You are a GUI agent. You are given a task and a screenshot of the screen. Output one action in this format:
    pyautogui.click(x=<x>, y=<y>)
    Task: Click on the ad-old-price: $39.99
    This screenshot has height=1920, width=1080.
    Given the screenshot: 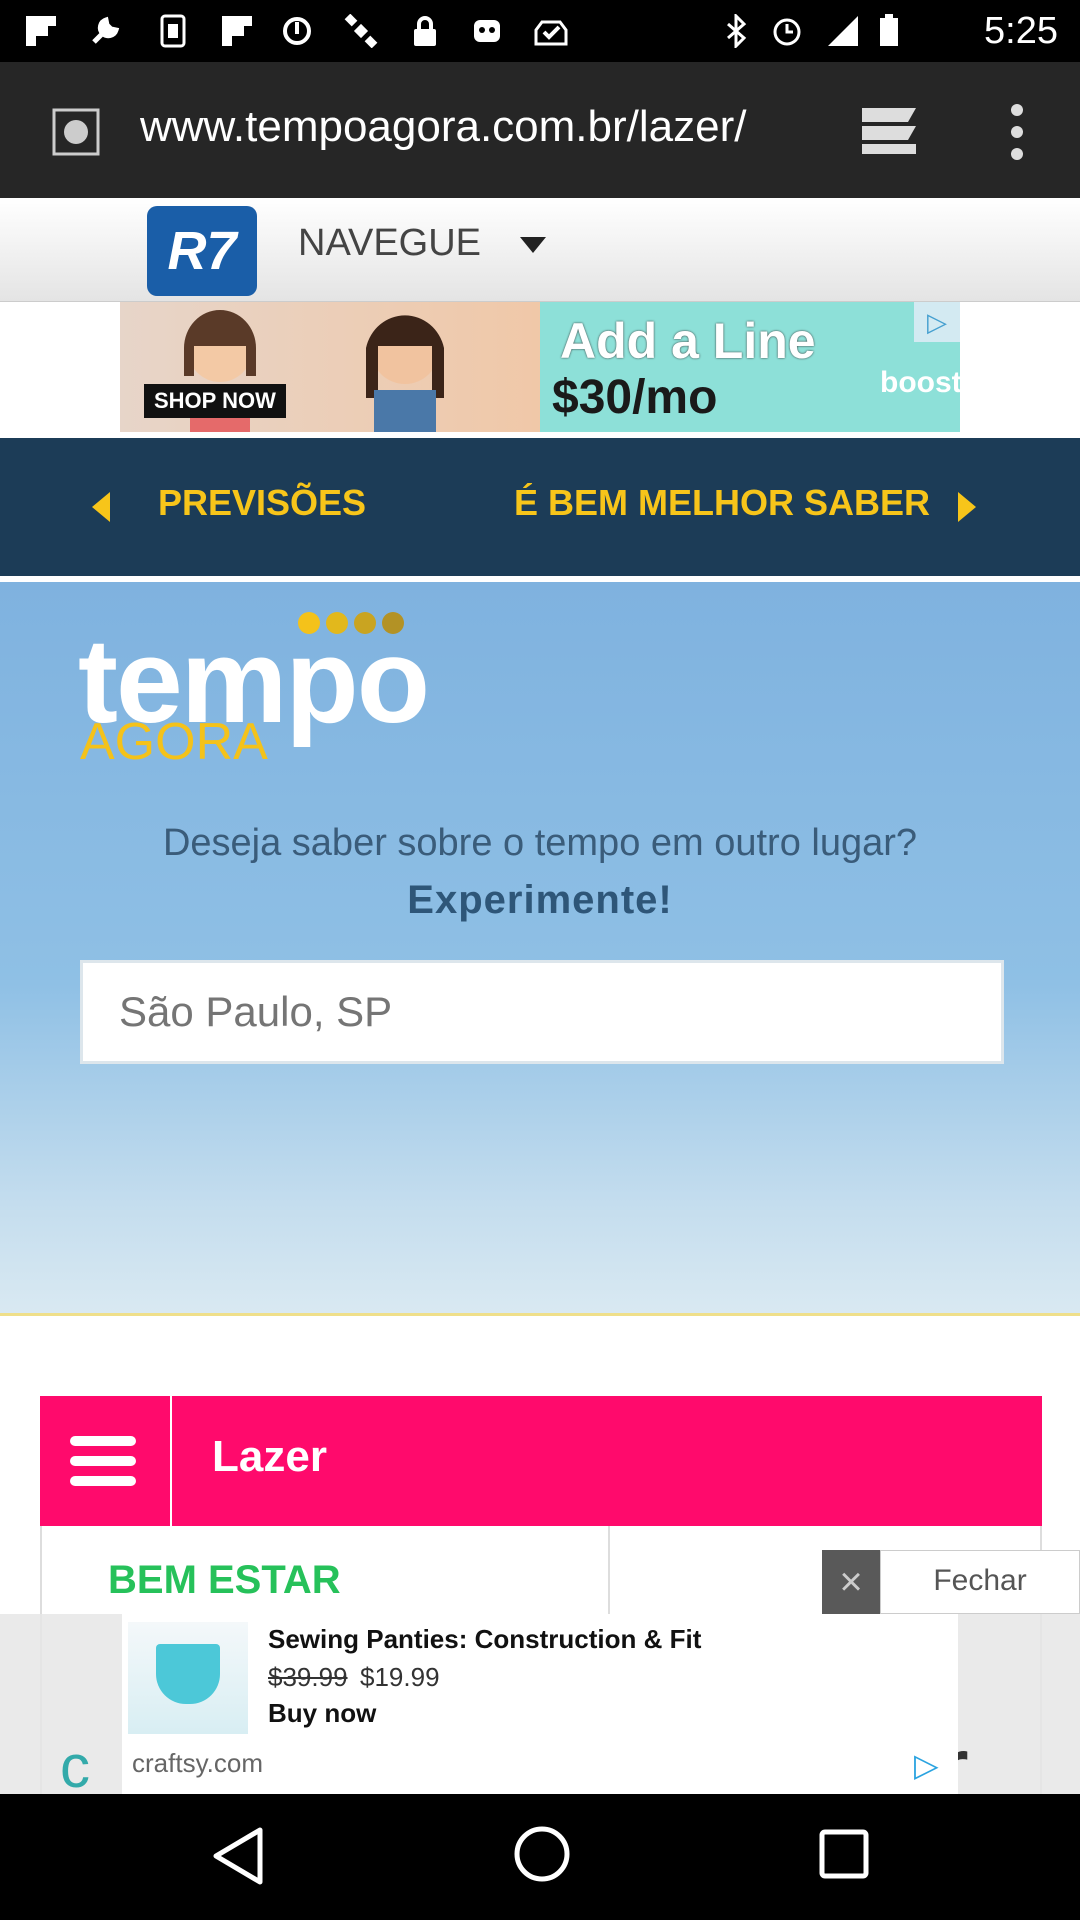 What is the action you would take?
    pyautogui.click(x=308, y=1677)
    